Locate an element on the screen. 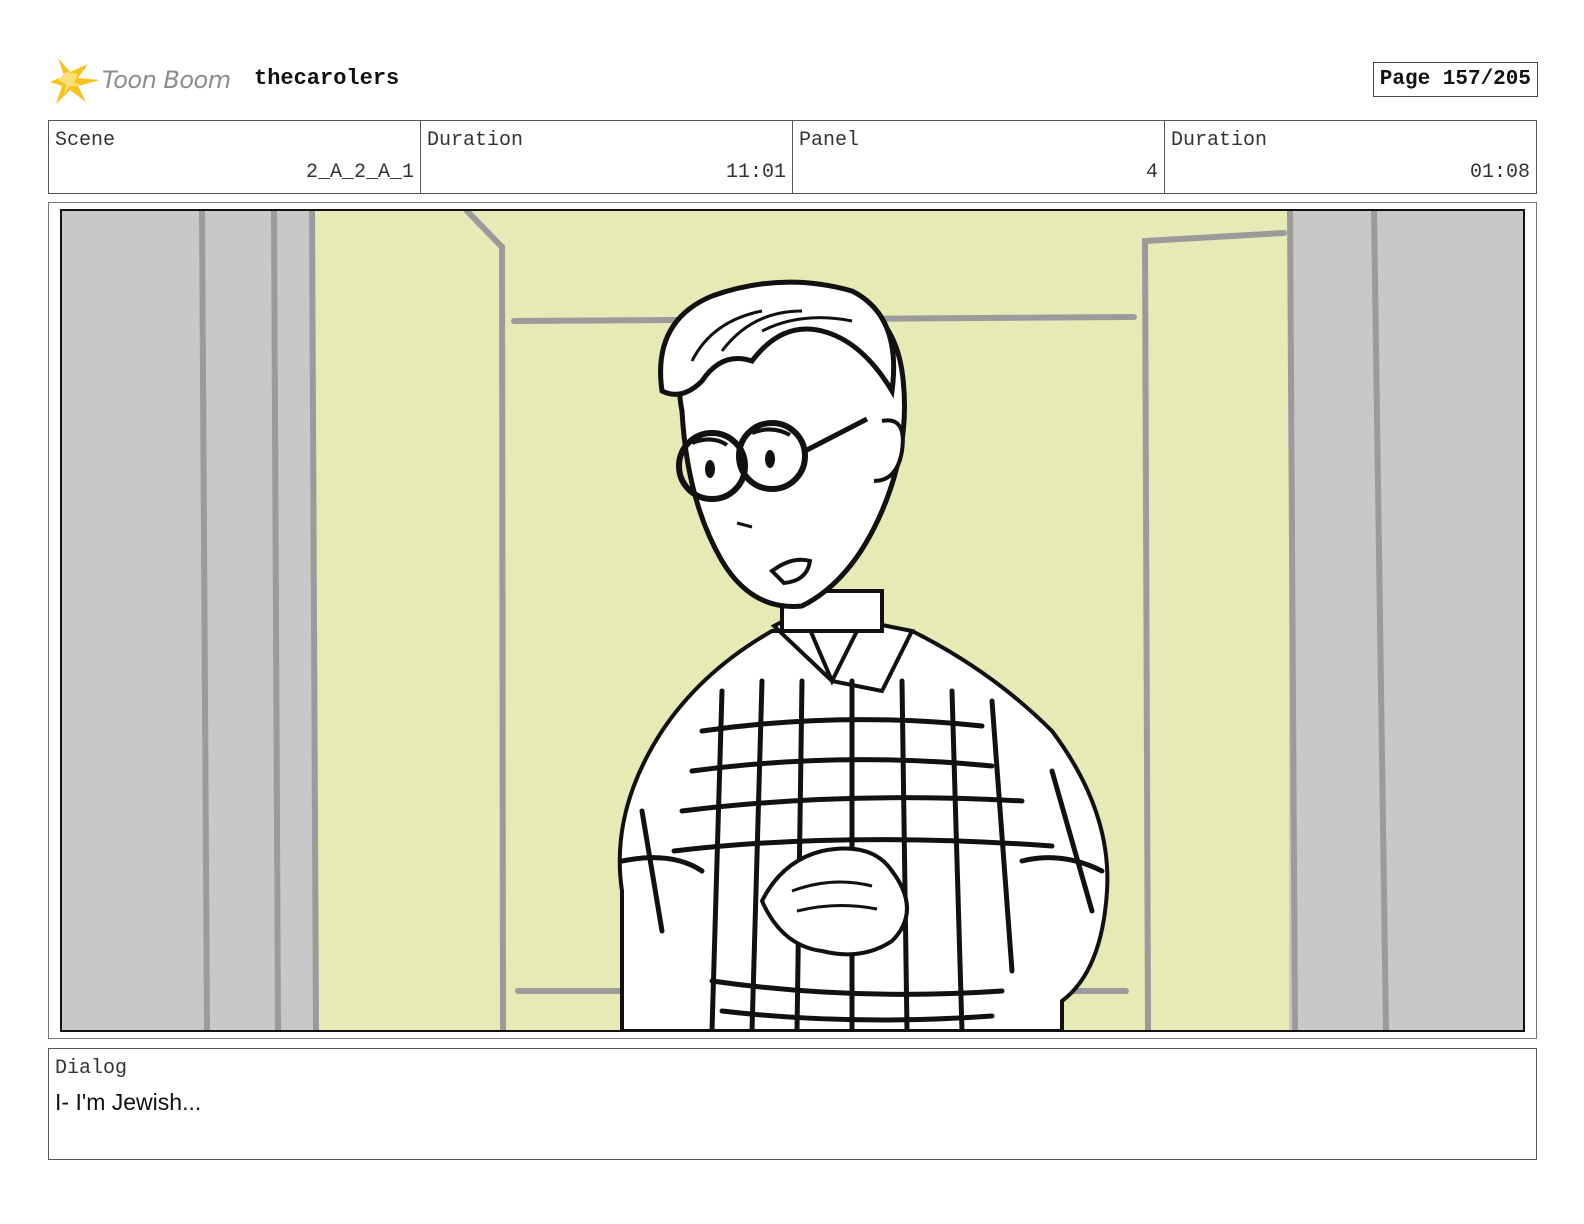  dialog-label: Dialog is located at coordinates (91, 1068).